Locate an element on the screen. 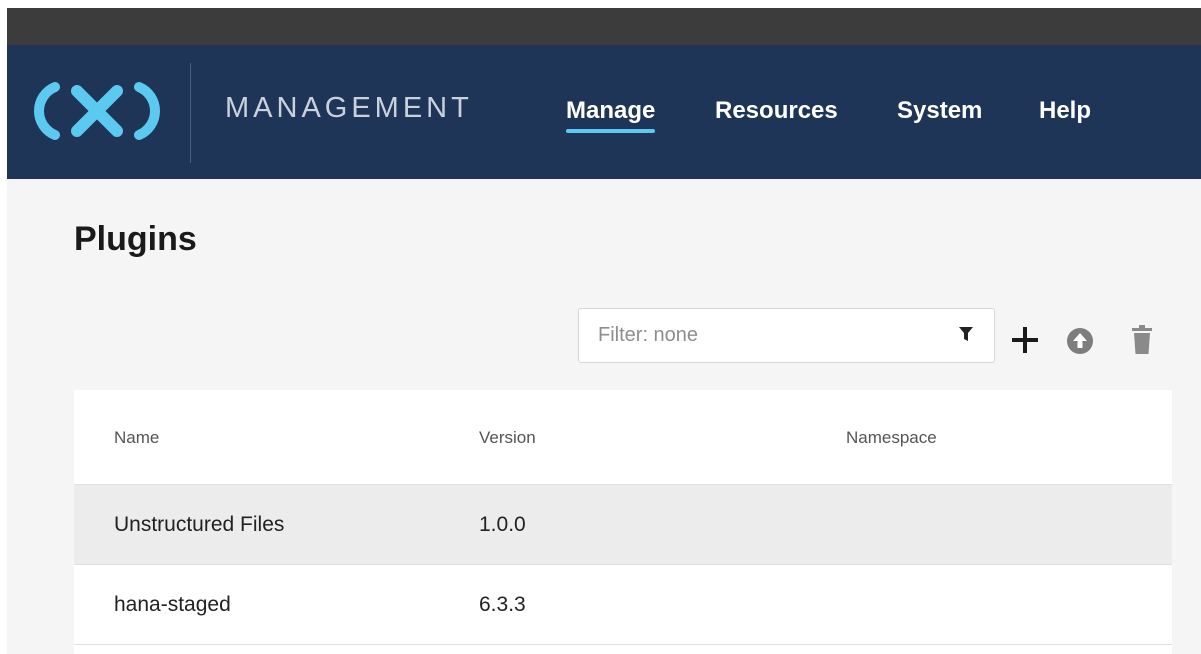  trash-icon is located at coordinates (1142, 339).